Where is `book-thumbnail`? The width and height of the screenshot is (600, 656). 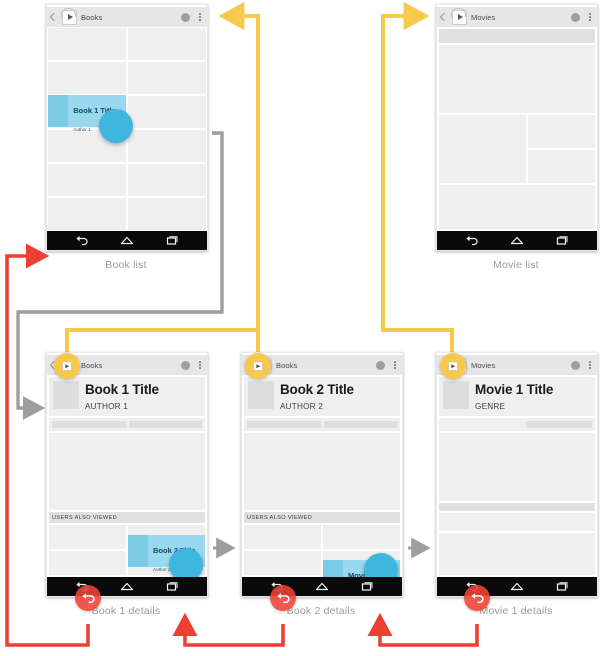 book-thumbnail is located at coordinates (58, 111).